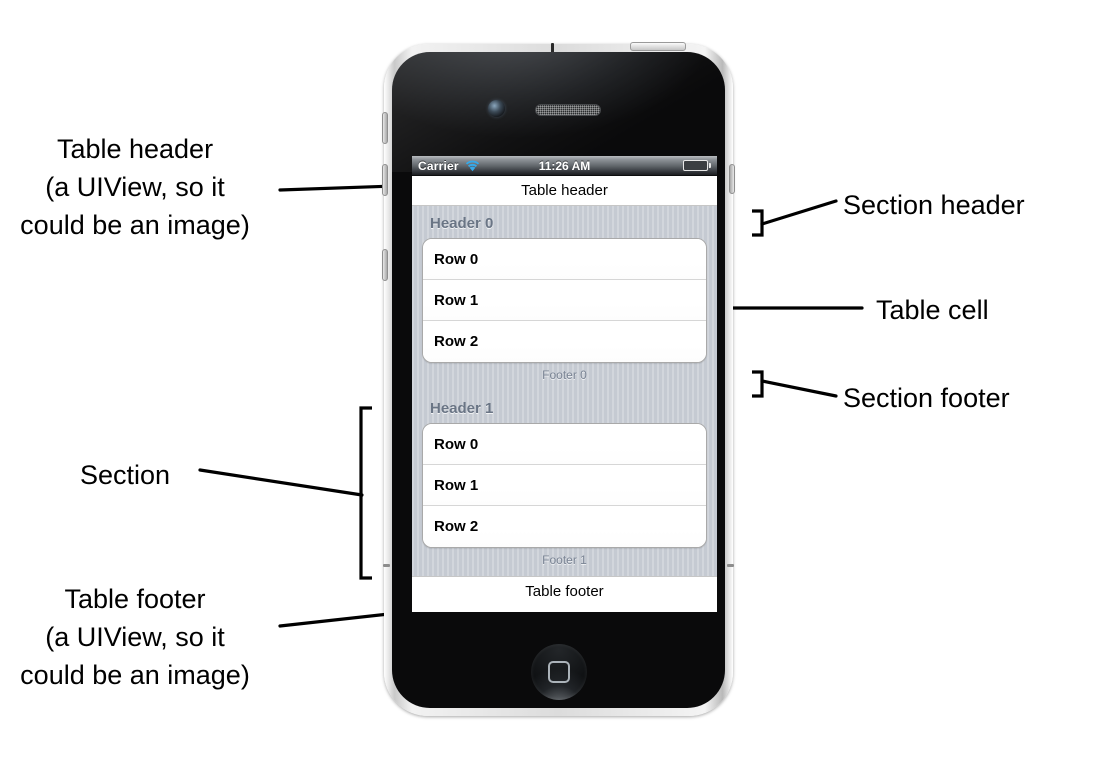  I want to click on annotation-section-footer-label: Section footer, so click(926, 398).